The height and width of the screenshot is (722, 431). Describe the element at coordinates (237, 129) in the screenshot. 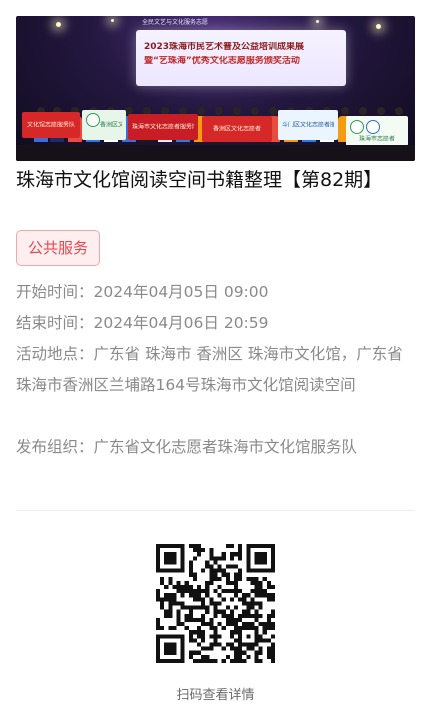

I see `group-banner: 香洲区文化志愿者` at that location.